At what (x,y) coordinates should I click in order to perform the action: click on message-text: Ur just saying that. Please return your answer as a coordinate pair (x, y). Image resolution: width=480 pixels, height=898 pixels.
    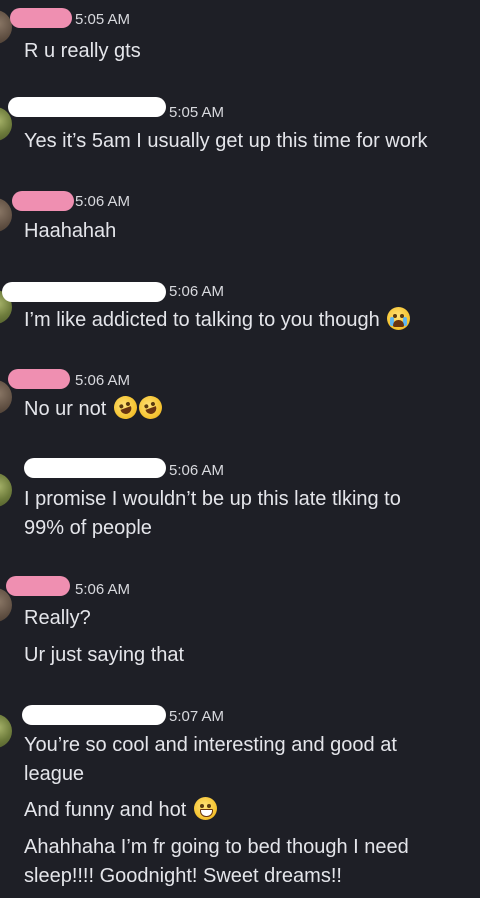
    Looking at the image, I should click on (104, 655).